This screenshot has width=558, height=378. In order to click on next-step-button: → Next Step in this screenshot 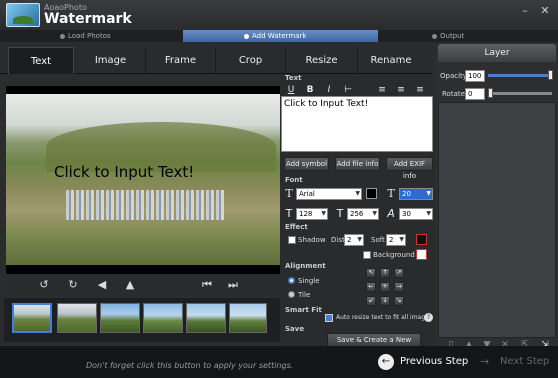, I will do `click(517, 363)`.